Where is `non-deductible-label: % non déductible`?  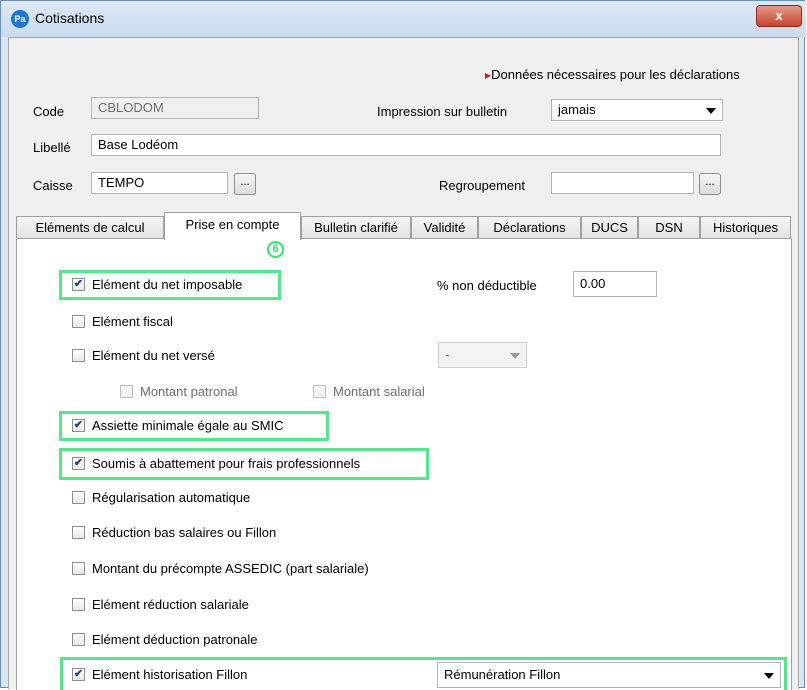 non-deductible-label: % non déductible is located at coordinates (487, 285).